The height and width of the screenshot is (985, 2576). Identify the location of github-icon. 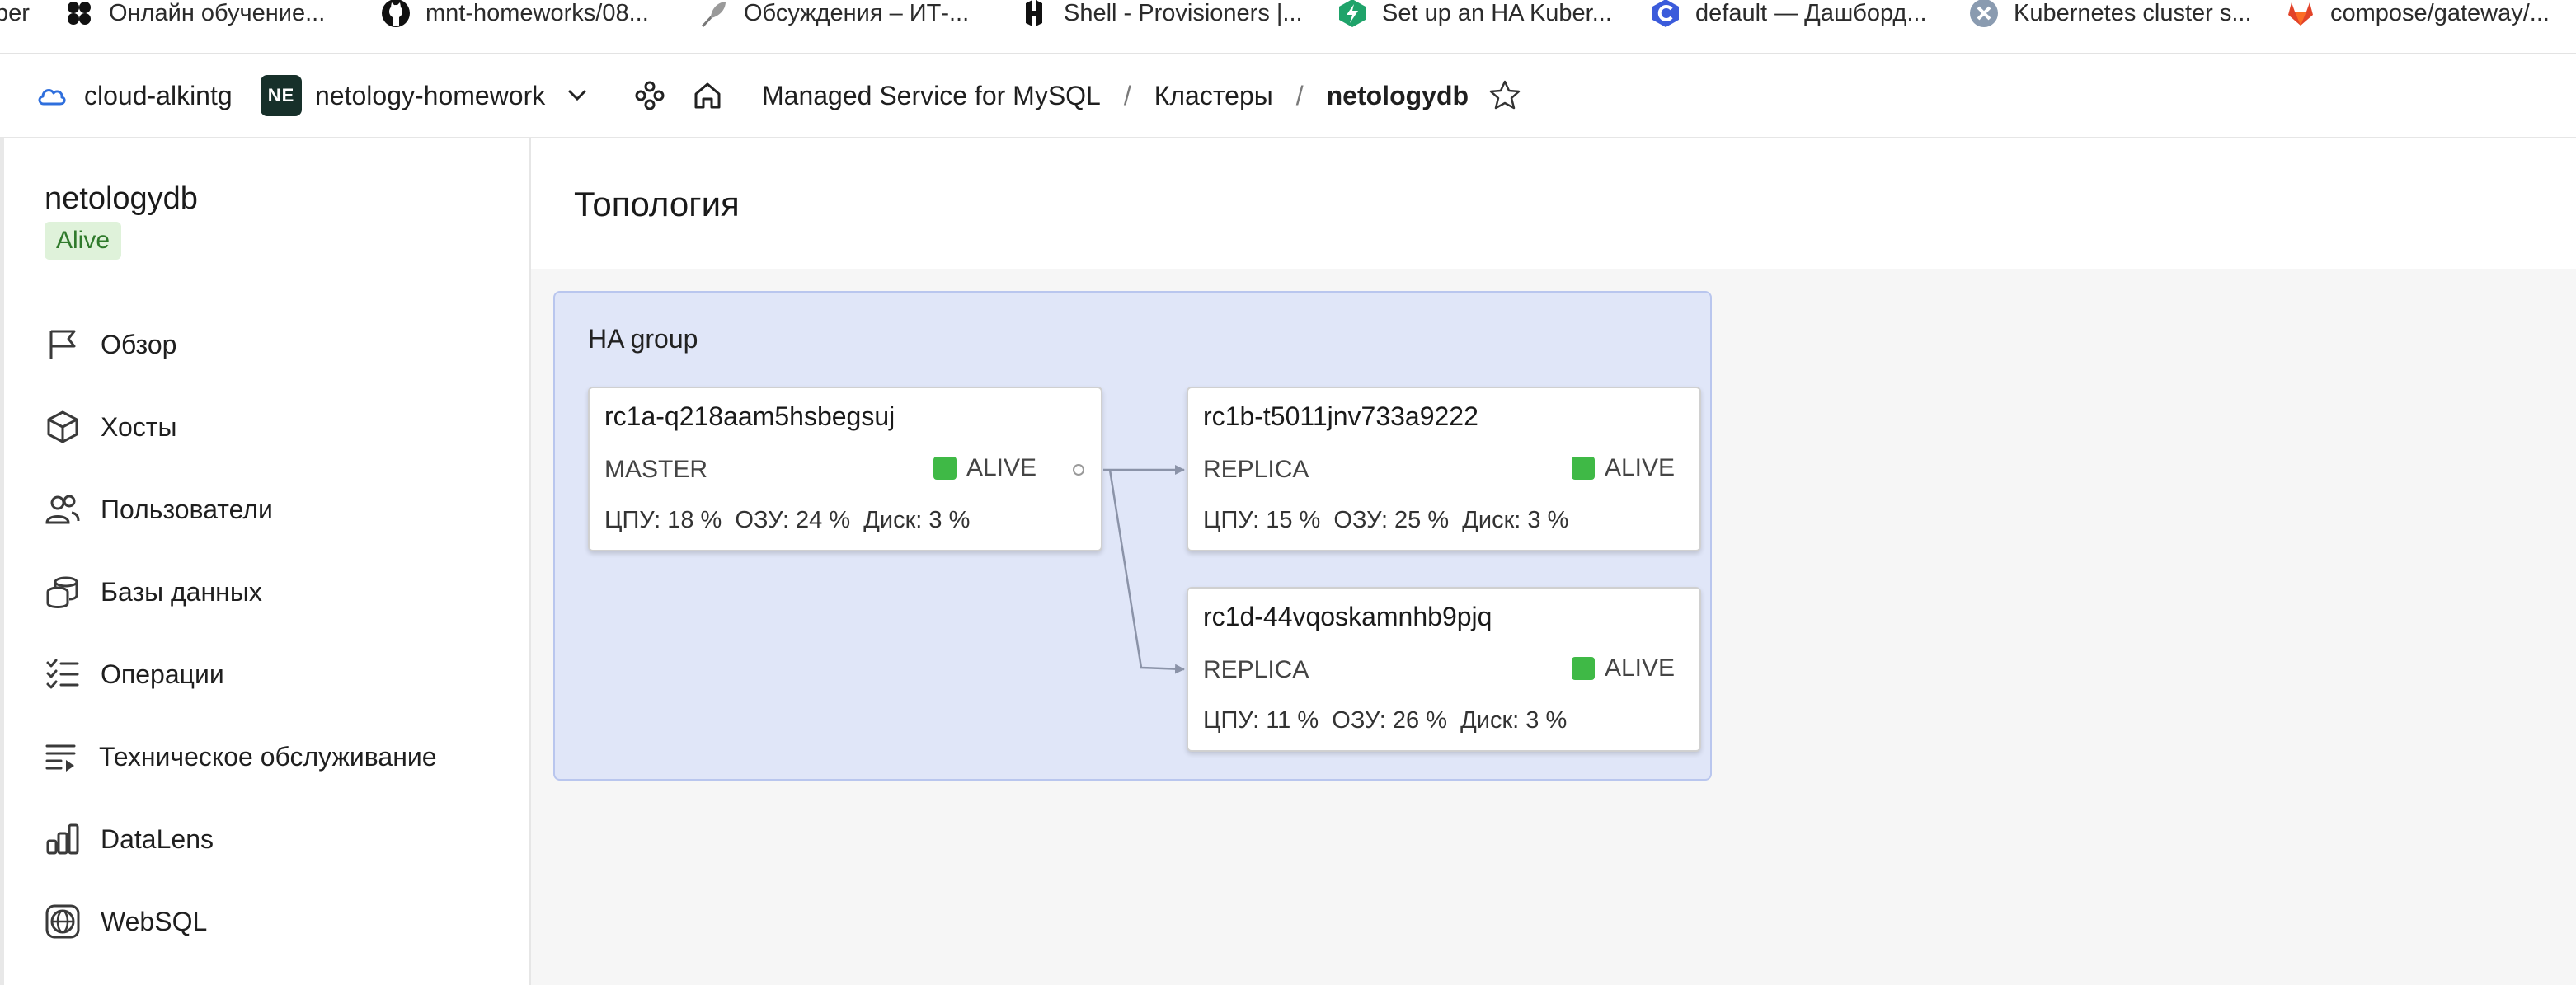
(396, 14).